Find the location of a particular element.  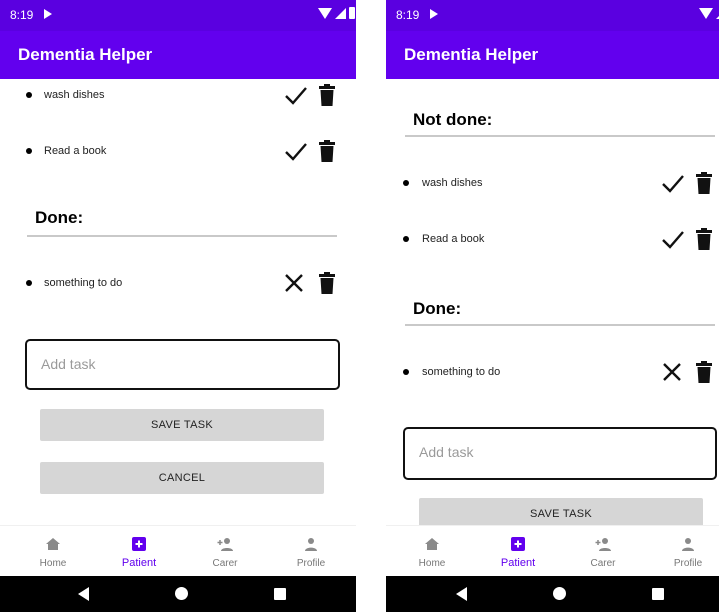

not-done-header: Not done: is located at coordinates (453, 119).